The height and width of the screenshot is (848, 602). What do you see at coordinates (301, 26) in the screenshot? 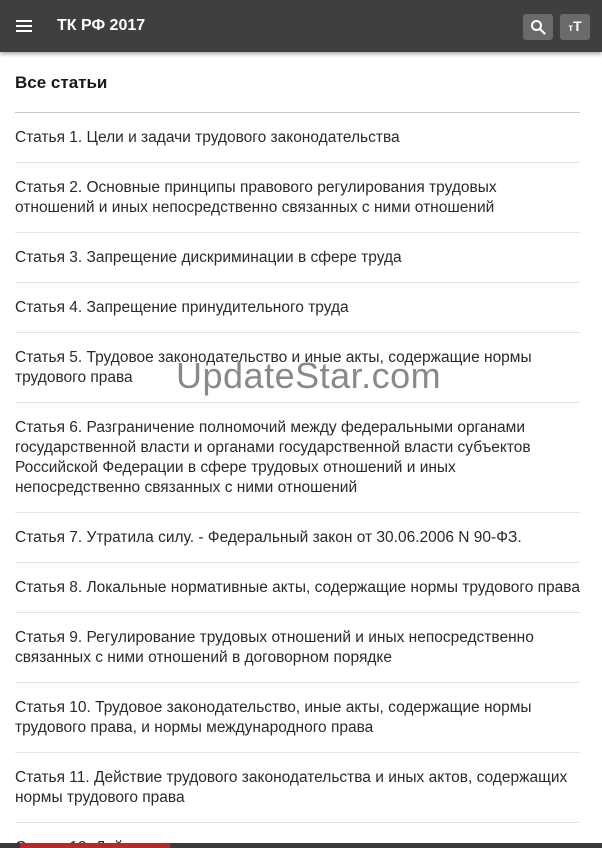
I see `app-bar: ТК РФ 2017 тТ` at bounding box center [301, 26].